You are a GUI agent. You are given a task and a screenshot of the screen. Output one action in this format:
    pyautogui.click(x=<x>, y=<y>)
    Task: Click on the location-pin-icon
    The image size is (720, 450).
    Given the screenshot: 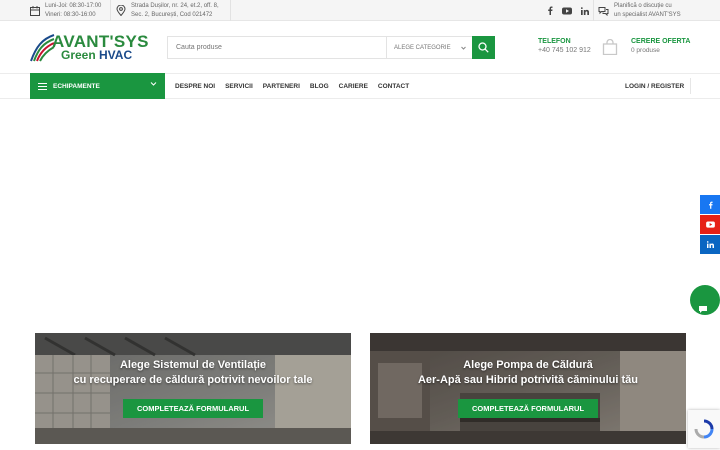 What is the action you would take?
    pyautogui.click(x=121, y=10)
    